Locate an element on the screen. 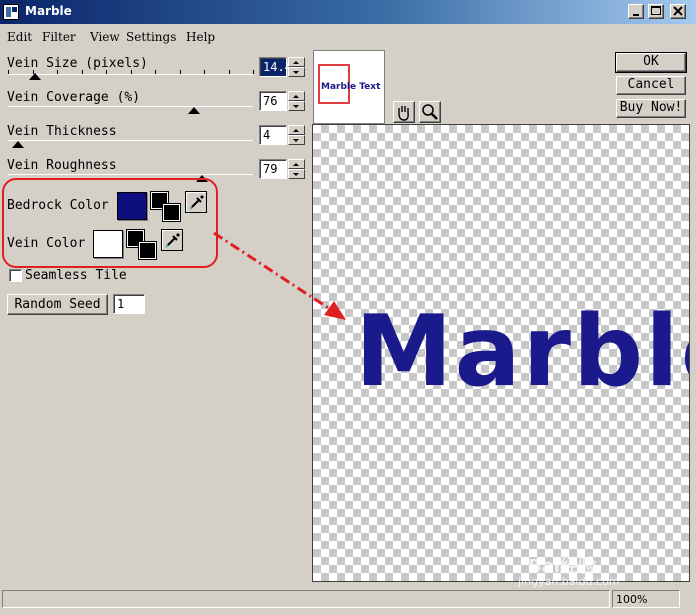 The height and width of the screenshot is (615, 696). zoom-icon is located at coordinates (430, 112).